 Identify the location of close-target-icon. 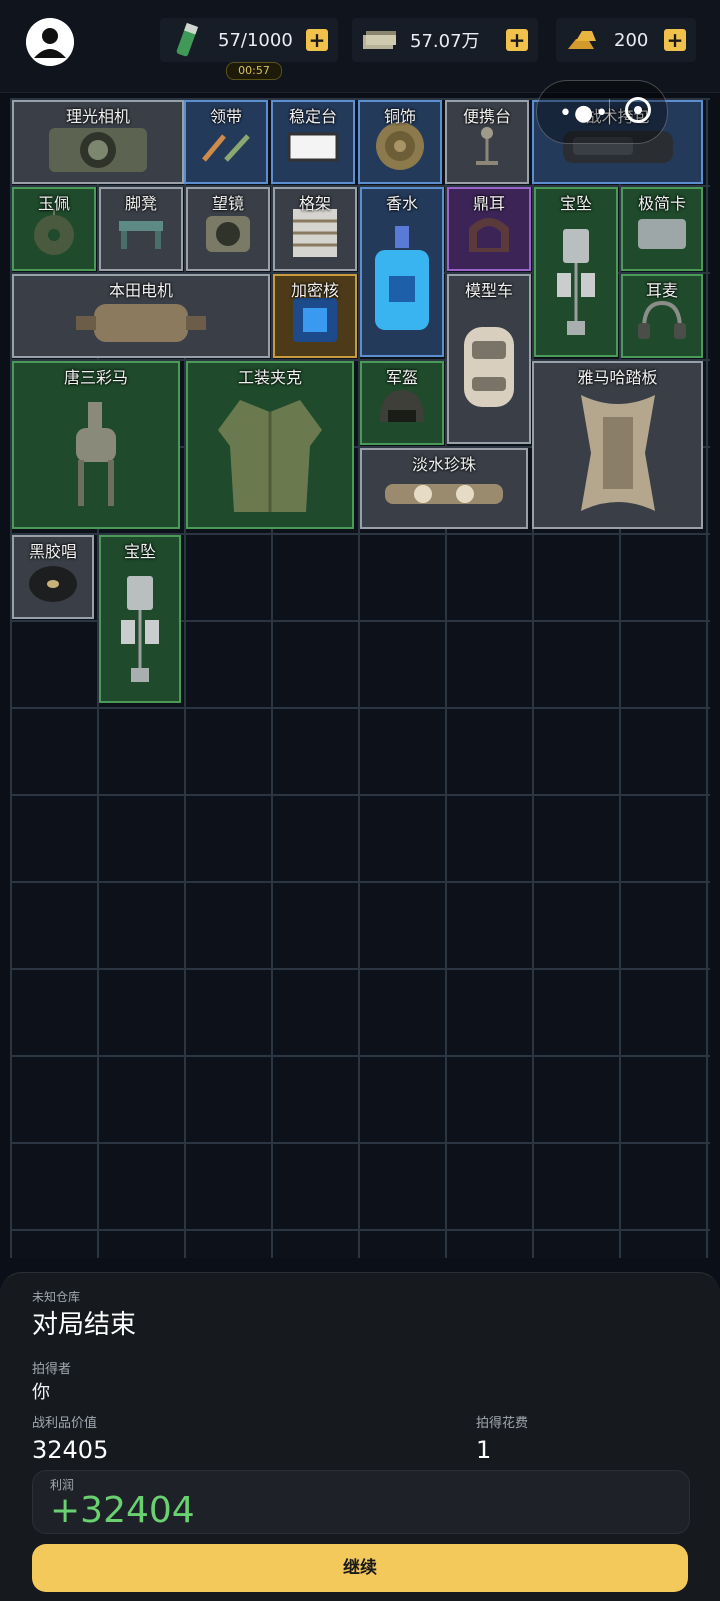
(638, 110).